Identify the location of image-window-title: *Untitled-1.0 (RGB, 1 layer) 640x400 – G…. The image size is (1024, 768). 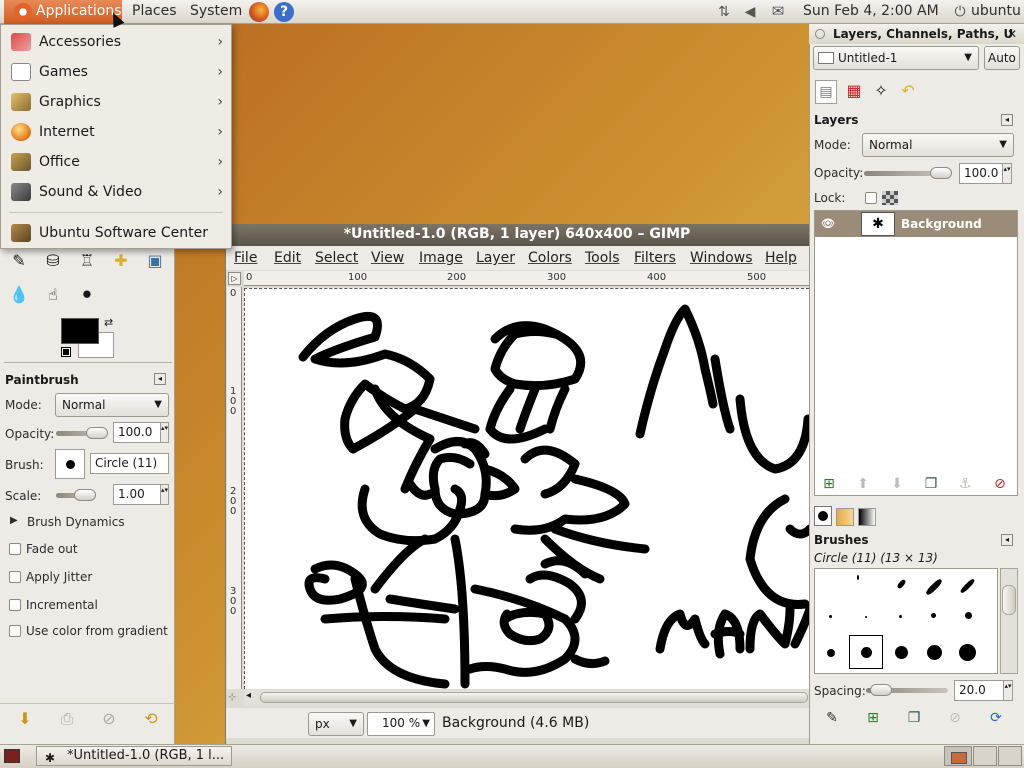
(517, 235).